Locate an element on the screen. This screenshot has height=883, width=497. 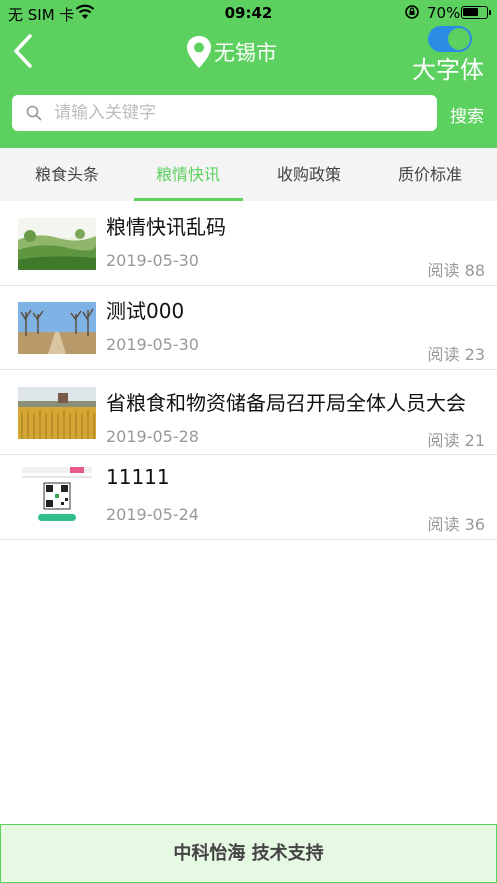
search-box is located at coordinates (224, 113).